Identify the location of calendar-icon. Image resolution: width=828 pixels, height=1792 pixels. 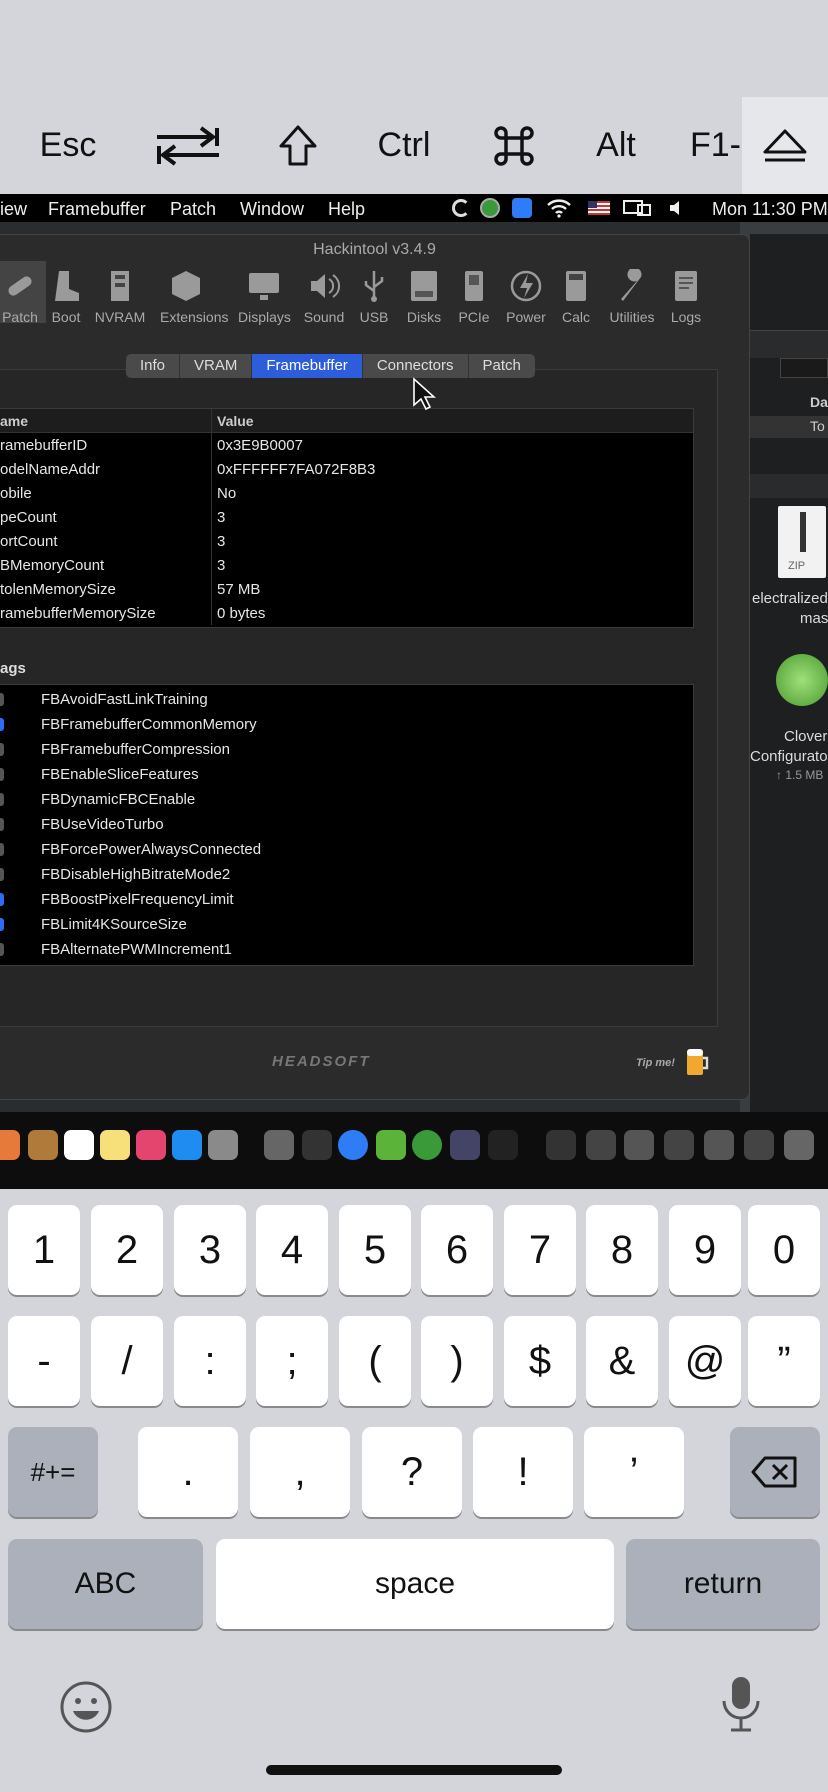
(79, 1145).